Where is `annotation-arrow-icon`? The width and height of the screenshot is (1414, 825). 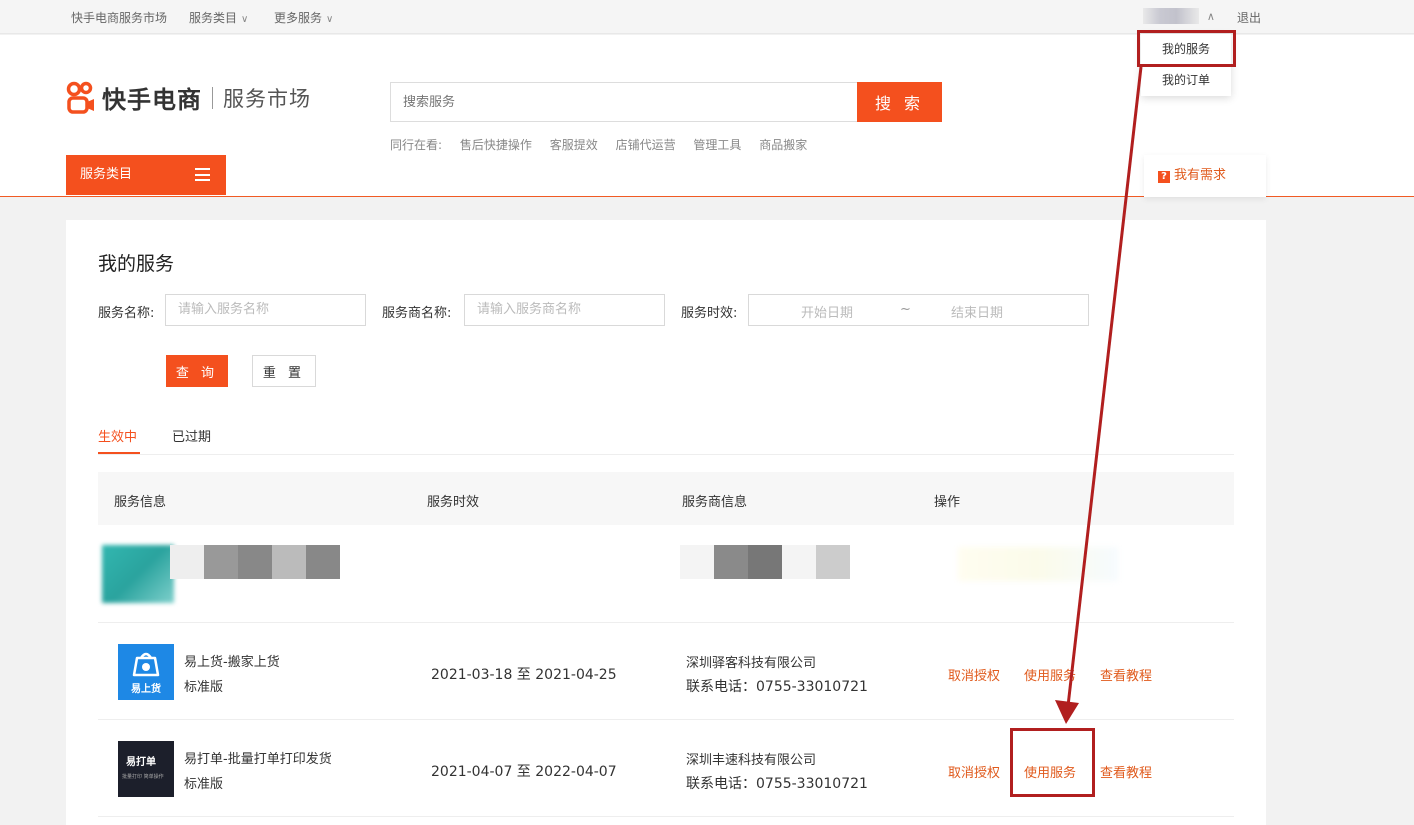
annotation-arrow-icon is located at coordinates (1099, 395).